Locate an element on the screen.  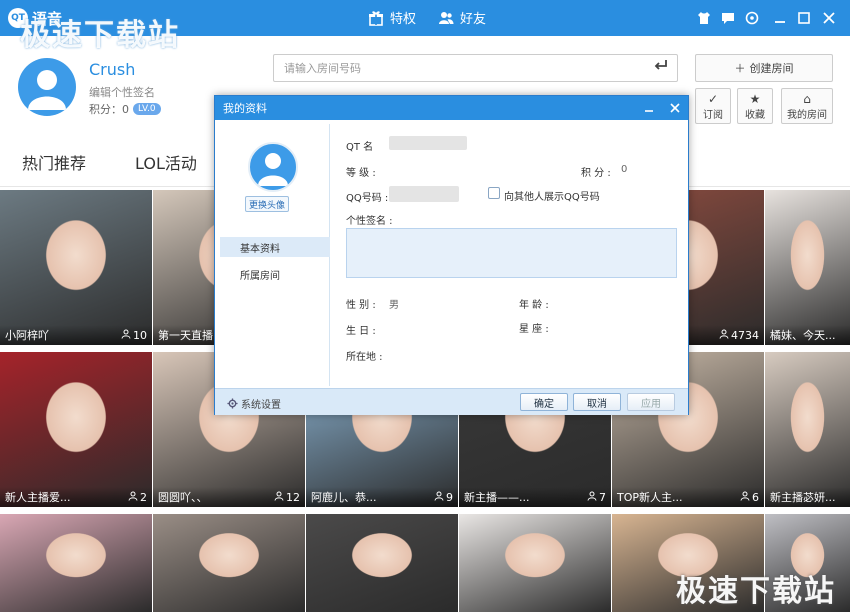
favorites-label: 收藏 is located at coordinates (755, 115).